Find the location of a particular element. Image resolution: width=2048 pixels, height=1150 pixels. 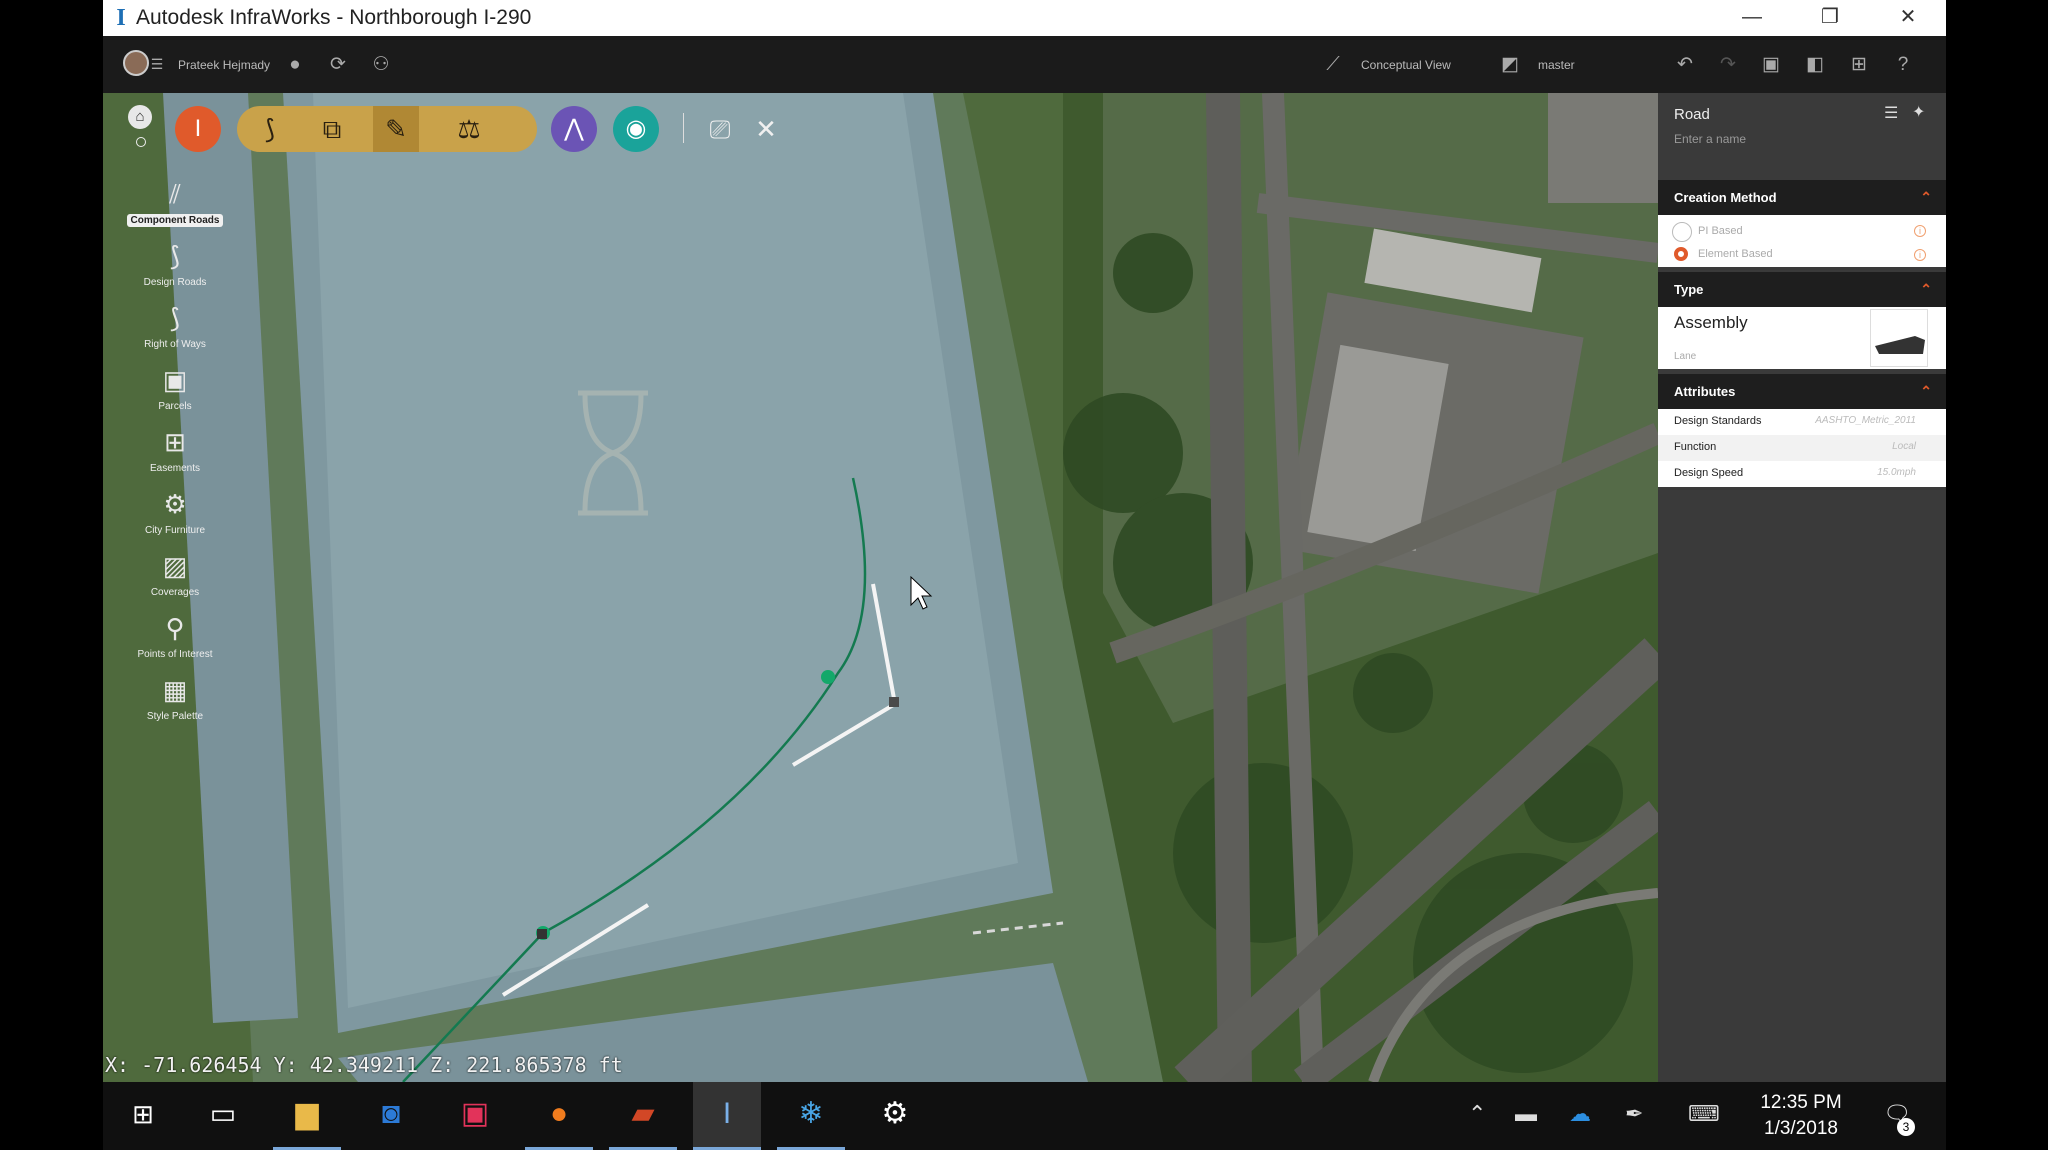

assembly-thumbnail is located at coordinates (1899, 338).